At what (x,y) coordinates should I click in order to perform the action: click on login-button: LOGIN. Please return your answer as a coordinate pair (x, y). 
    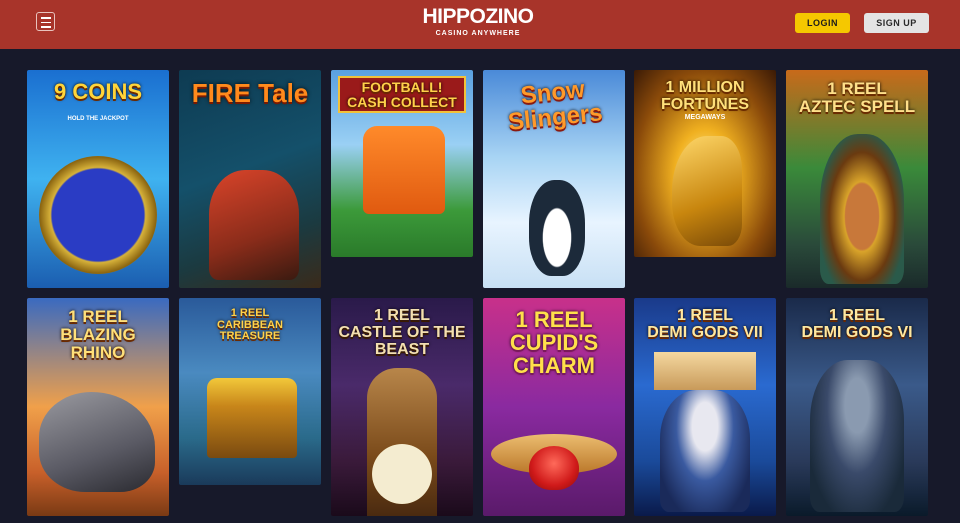
    Looking at the image, I should click on (822, 23).